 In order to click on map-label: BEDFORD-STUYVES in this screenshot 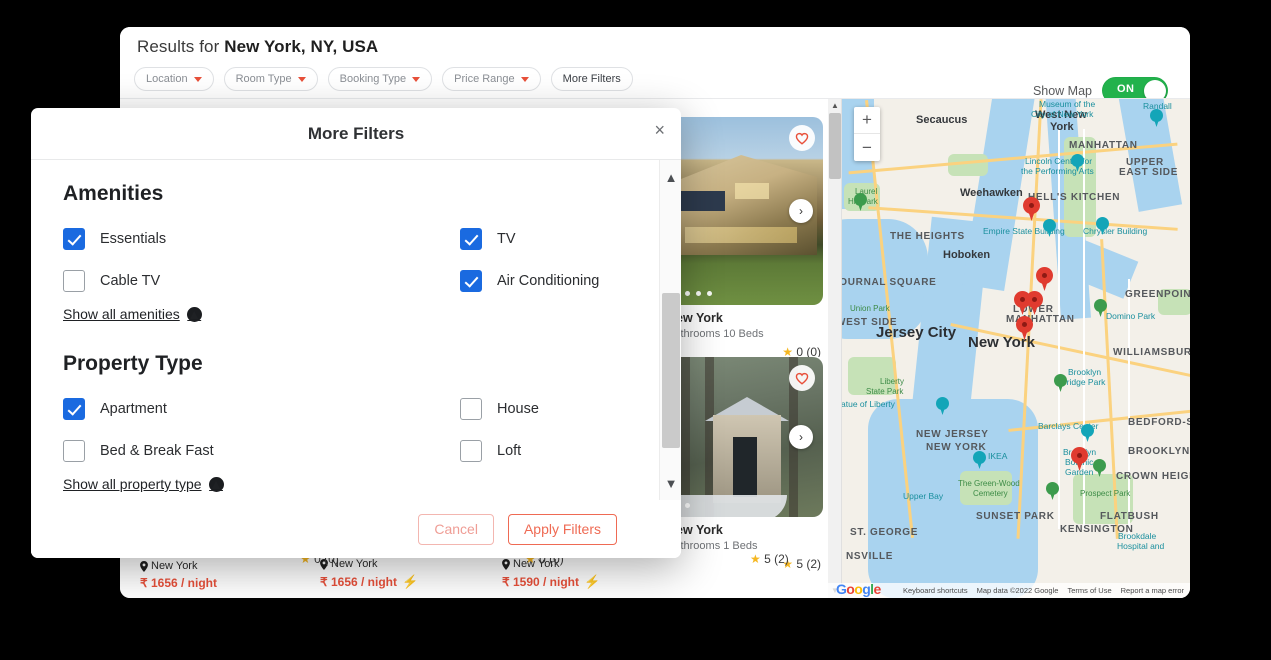, I will do `click(1159, 422)`.